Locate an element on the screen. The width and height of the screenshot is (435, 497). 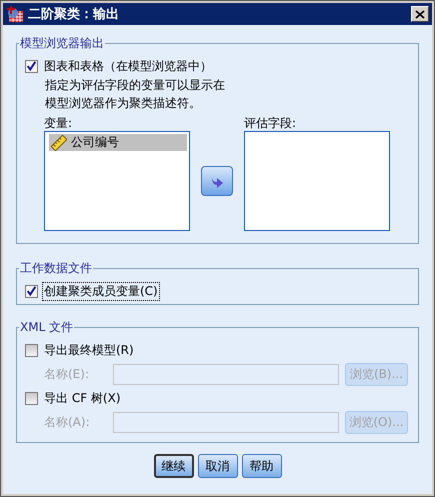
list-item: 公司编号 is located at coordinates (118, 142).